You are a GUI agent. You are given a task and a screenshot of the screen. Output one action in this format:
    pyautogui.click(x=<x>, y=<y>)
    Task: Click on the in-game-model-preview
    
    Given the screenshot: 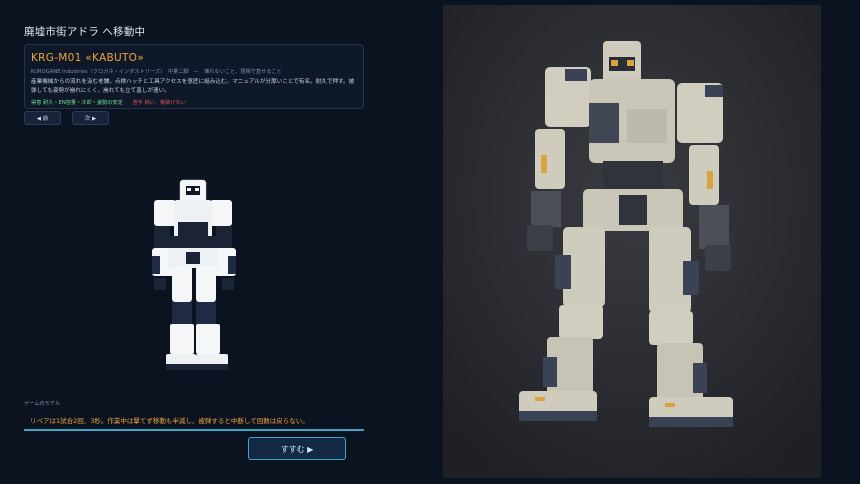 What is the action you would take?
    pyautogui.click(x=194, y=274)
    